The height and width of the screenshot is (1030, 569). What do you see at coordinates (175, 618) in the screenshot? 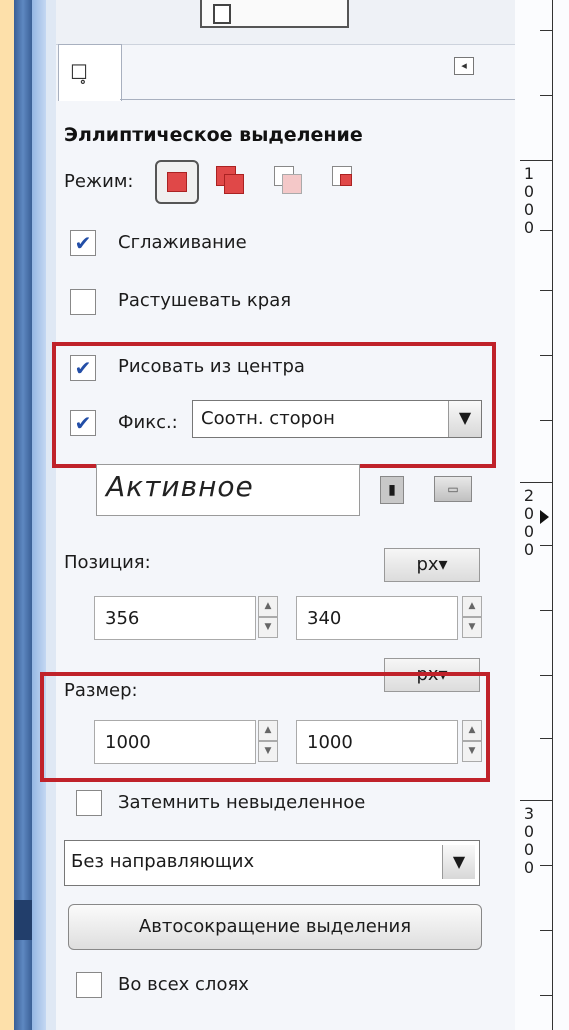
I see `position-x-field: 356` at bounding box center [175, 618].